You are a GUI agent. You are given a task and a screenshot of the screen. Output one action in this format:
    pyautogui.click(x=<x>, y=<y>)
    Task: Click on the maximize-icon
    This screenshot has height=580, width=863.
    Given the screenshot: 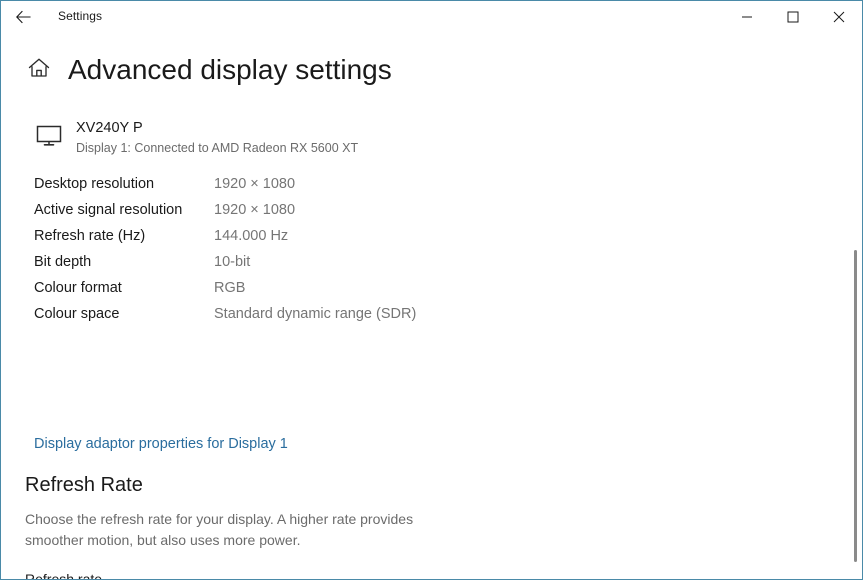 What is the action you would take?
    pyautogui.click(x=793, y=17)
    